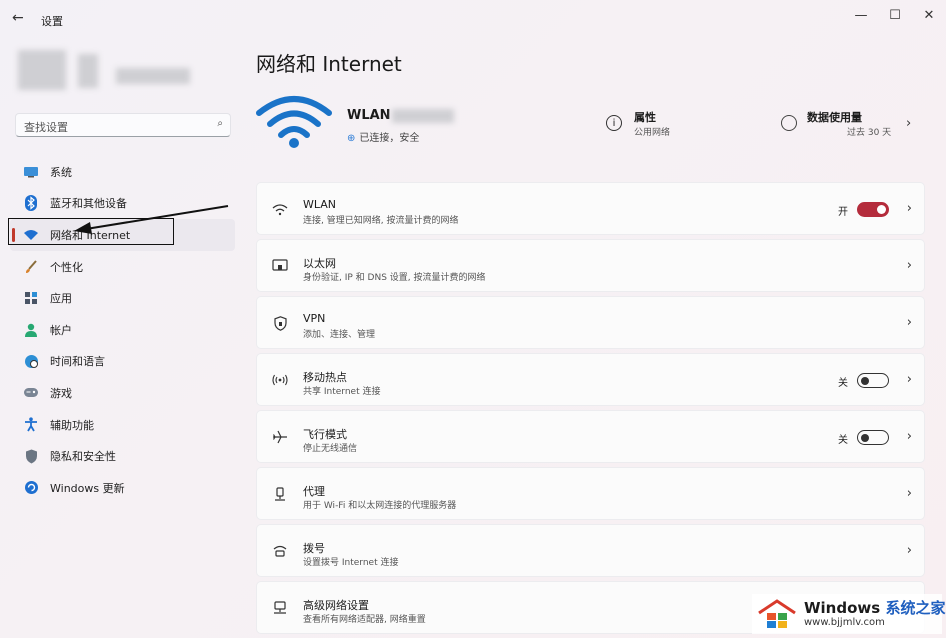 The height and width of the screenshot is (638, 946). Describe the element at coordinates (591, 125) in the screenshot. I see `network-hero: WLAN ⊕ 已连接，安全 i 属性 公用网络 数据使用量 过去 30 天 ›` at that location.